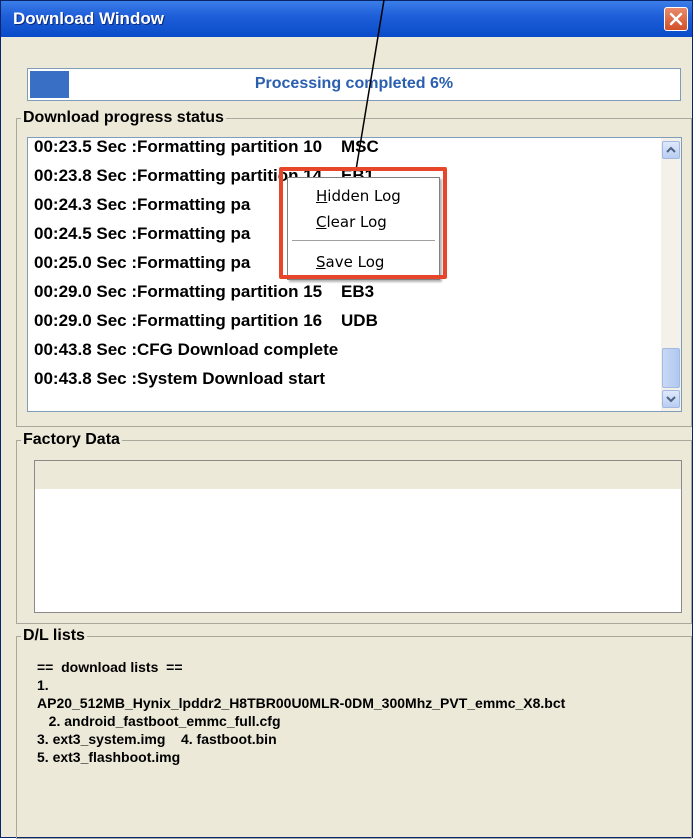  I want to click on dl-list-line: 2. android_fastboot_emmc_full.cfg, so click(159, 721).